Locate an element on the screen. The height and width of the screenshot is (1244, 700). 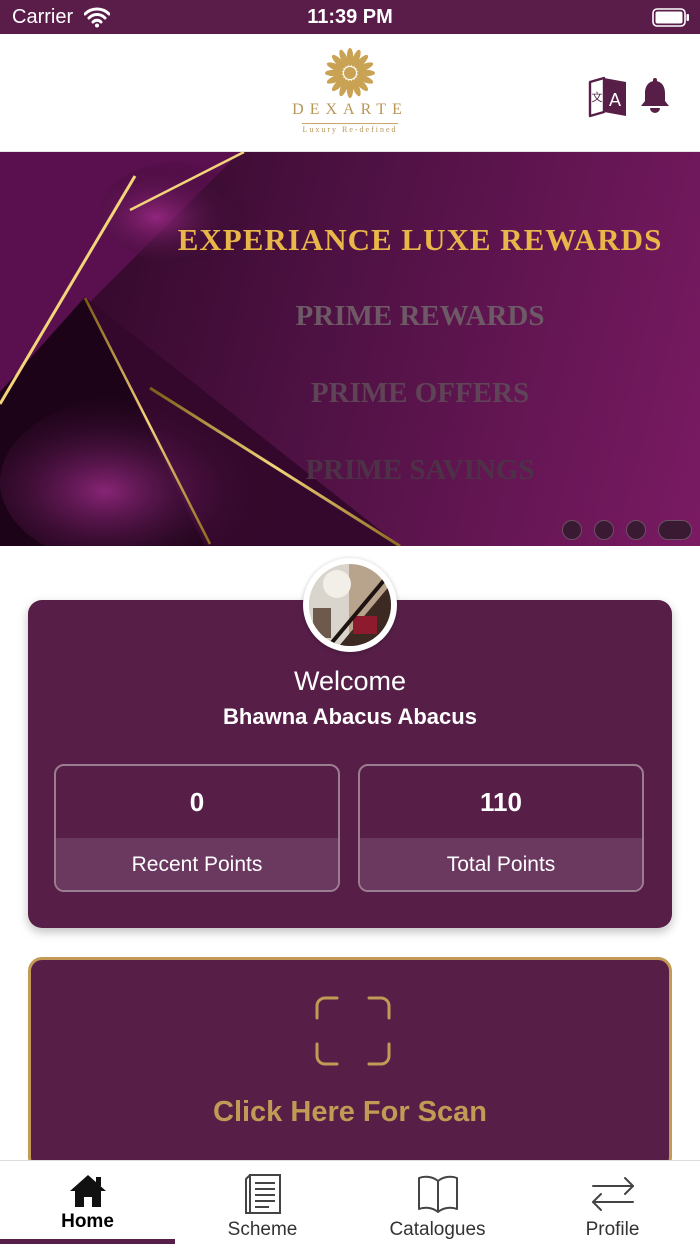
avatar-photo is located at coordinates (350, 605).